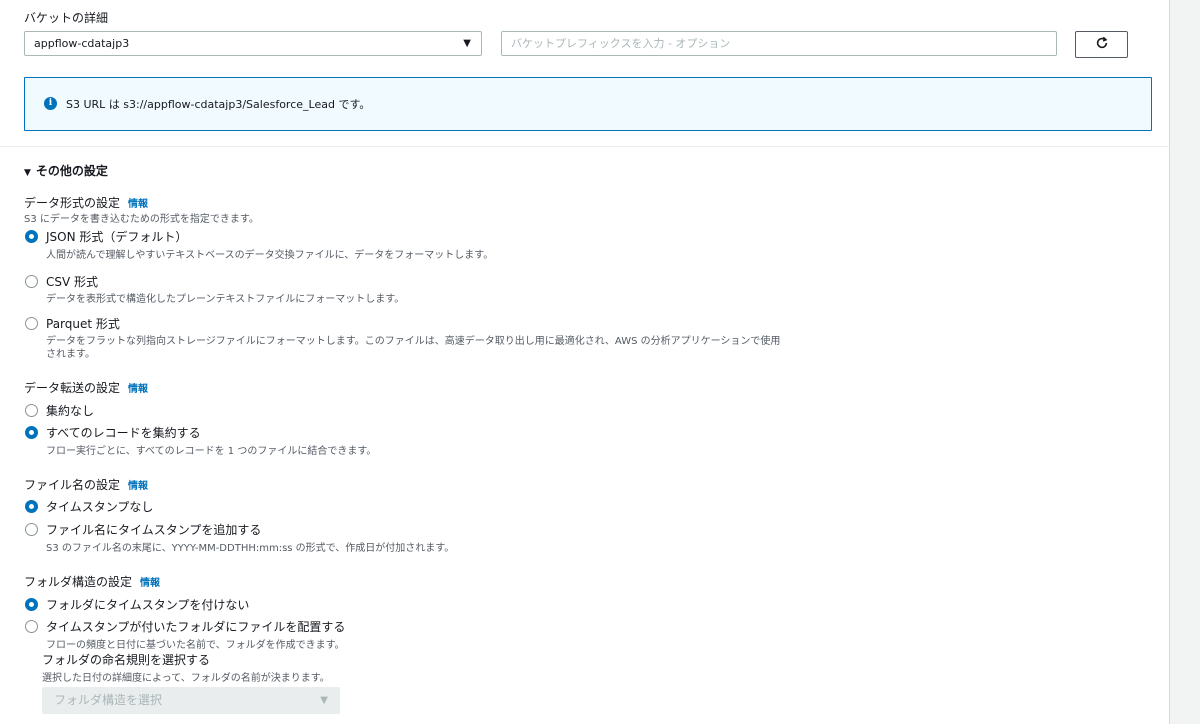 The width and height of the screenshot is (1200, 724). What do you see at coordinates (71, 171) in the screenshot?
I see `other-settings-label: その他の設定` at bounding box center [71, 171].